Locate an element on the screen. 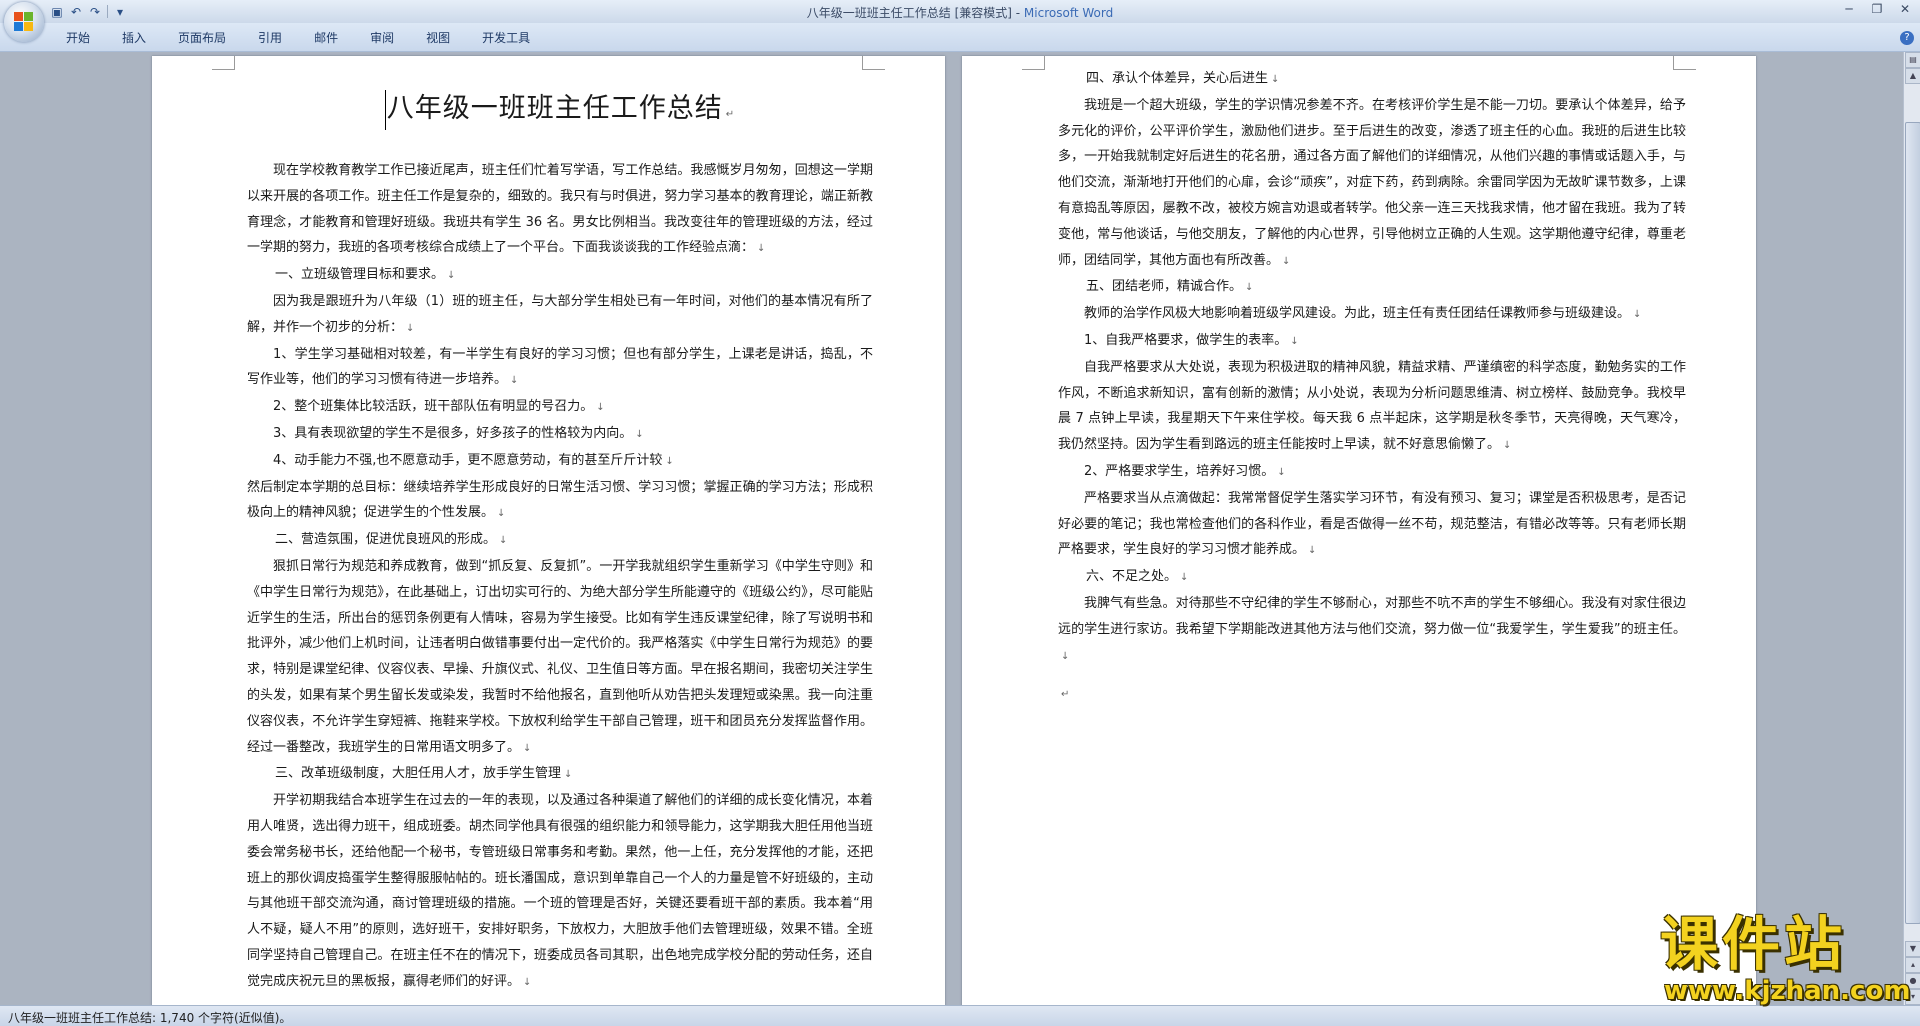 This screenshot has width=1920, height=1026. ribbon-tabs: 开始 插入 页面布局 引用 邮件 审阅 视图 开发工具 is located at coordinates (298, 38).